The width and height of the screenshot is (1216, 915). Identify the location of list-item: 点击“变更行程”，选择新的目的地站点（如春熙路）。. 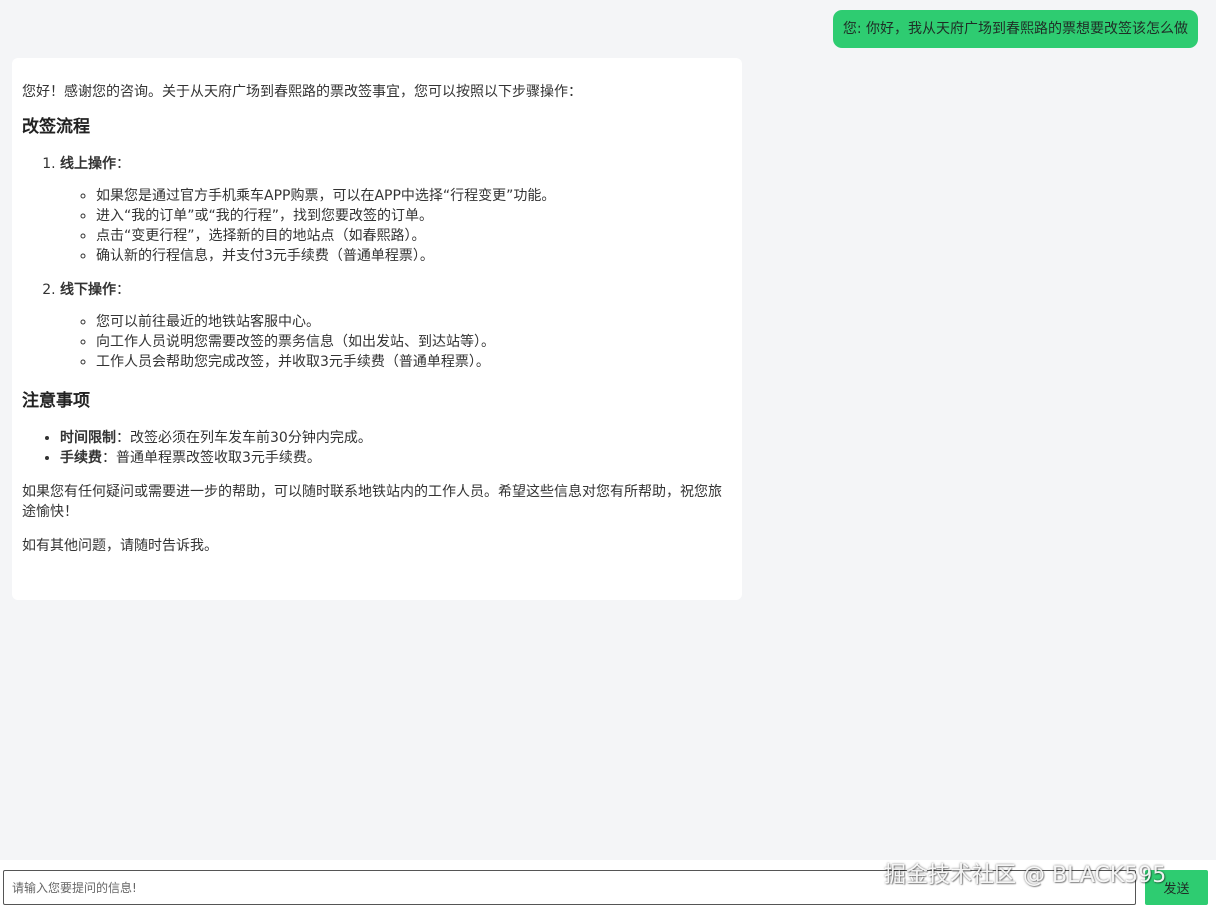
(414, 236).